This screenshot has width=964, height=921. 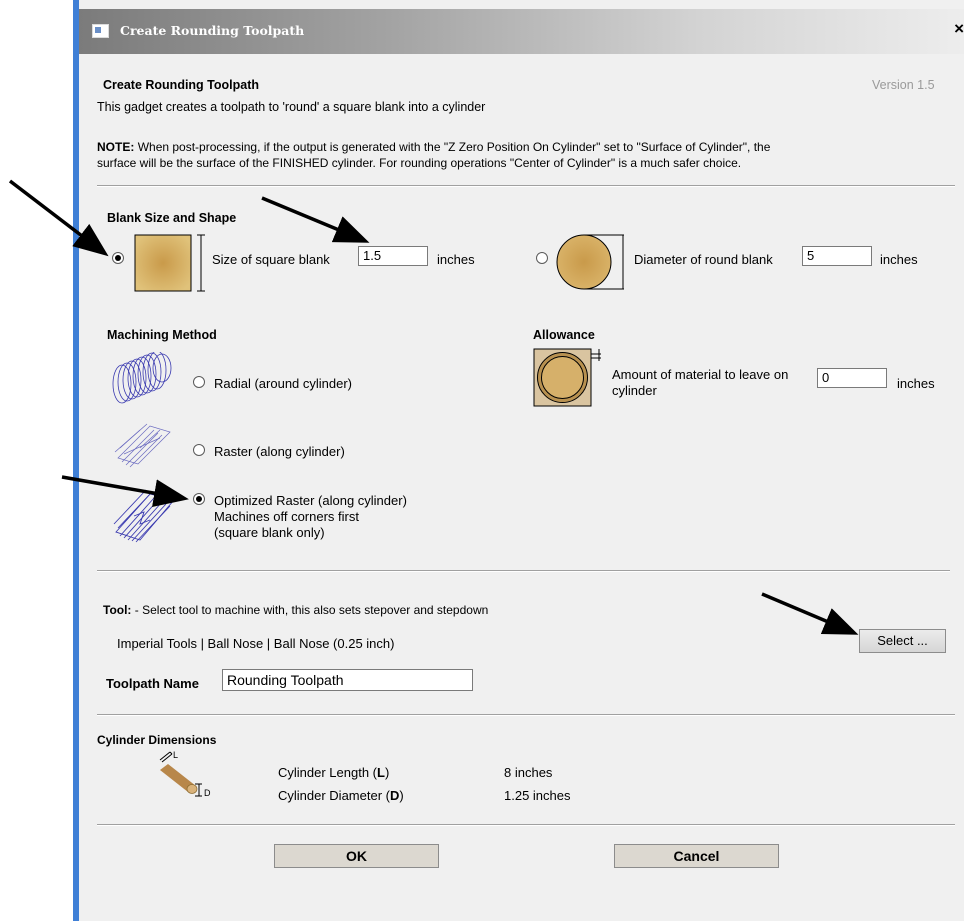 I want to click on cylinder-icon-d: D, so click(x=207, y=793).